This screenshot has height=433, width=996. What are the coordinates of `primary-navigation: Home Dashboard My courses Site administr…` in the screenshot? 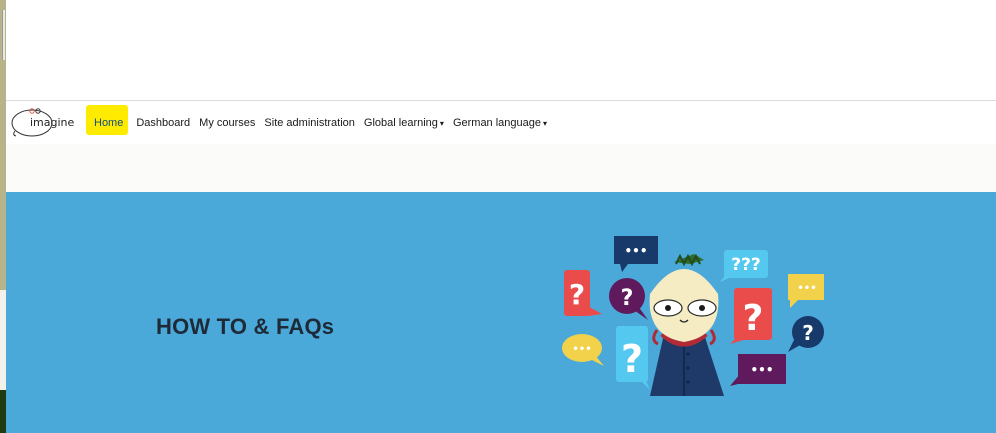 It's located at (316, 130).